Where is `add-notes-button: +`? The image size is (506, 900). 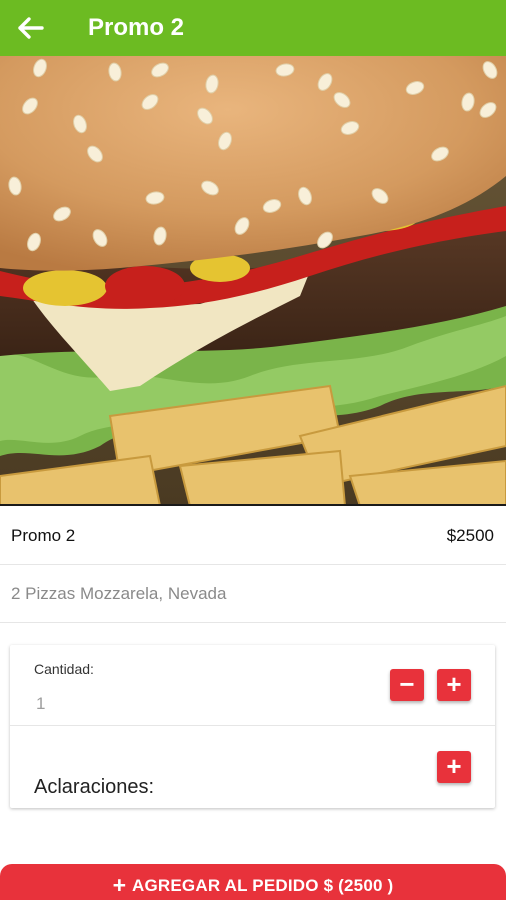
add-notes-button: + is located at coordinates (454, 767).